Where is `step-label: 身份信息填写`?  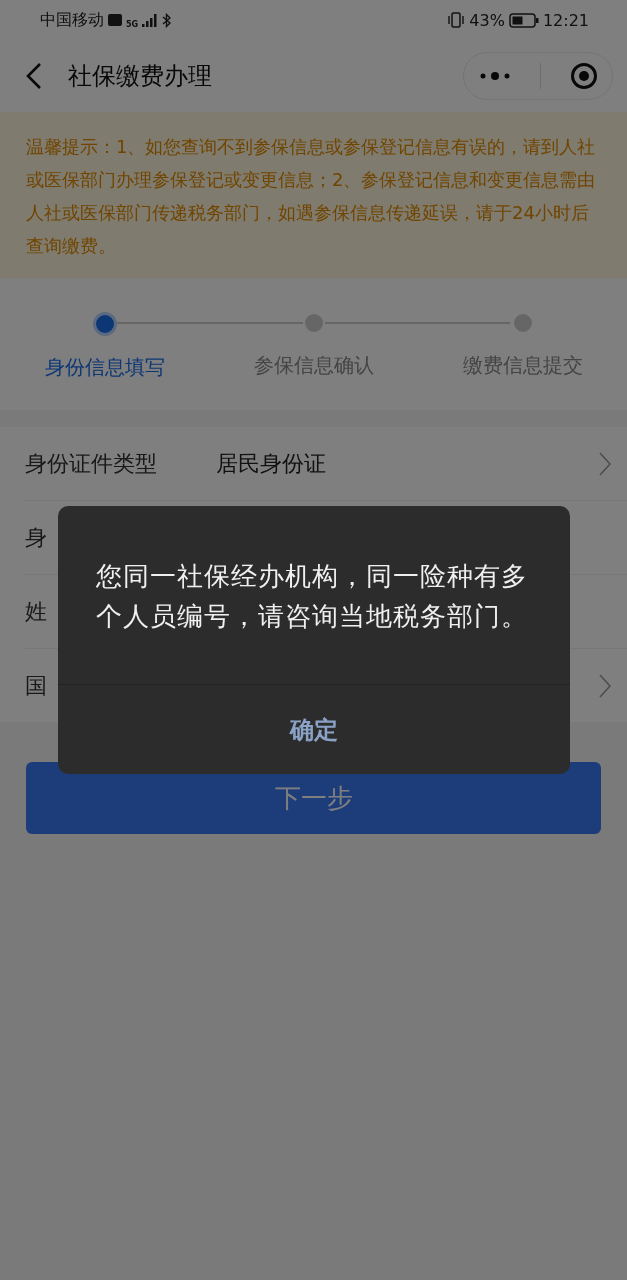
step-label: 身份信息填写 is located at coordinates (104, 367).